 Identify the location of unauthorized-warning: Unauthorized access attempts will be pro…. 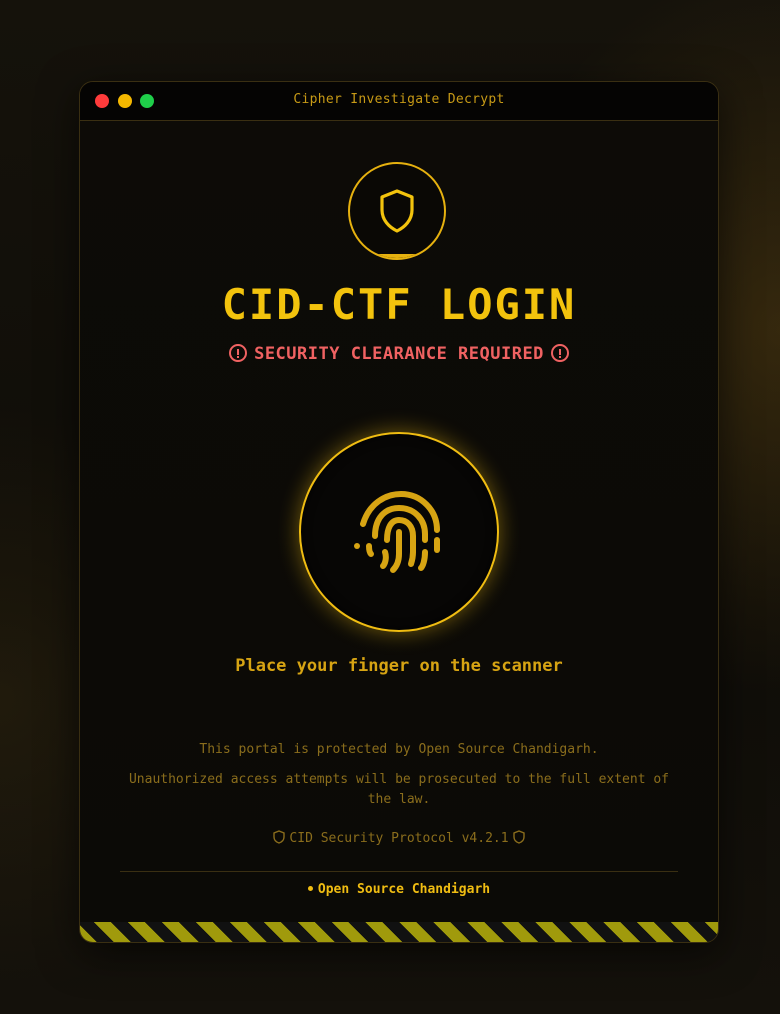
(399, 789).